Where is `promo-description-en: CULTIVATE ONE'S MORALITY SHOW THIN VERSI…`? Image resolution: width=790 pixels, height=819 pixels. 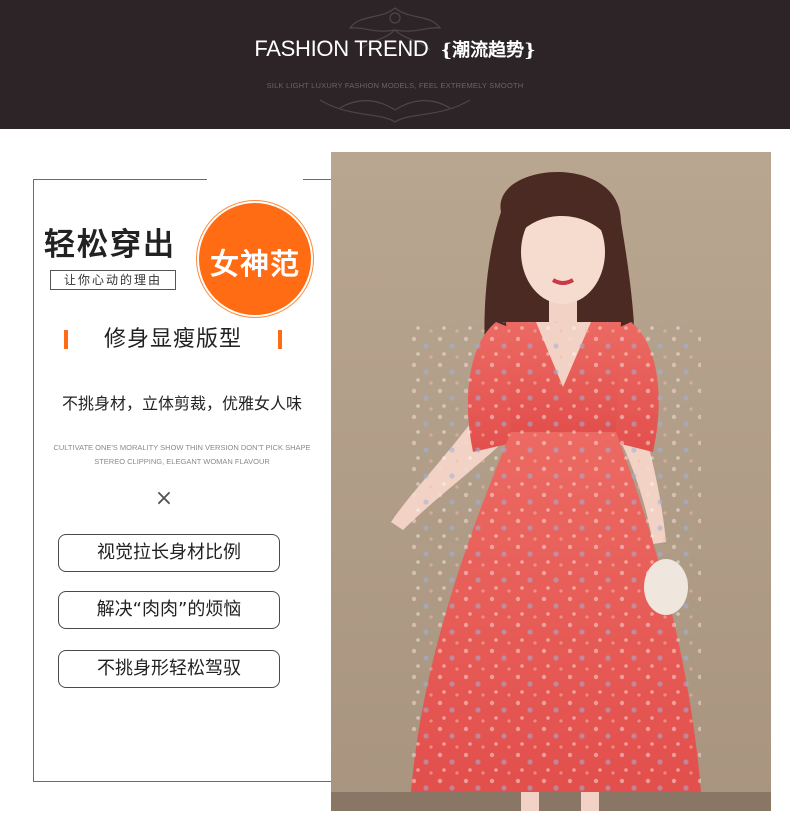
promo-description-en: CULTIVATE ONE'S MORALITY SHOW THIN VERSI… is located at coordinates (182, 455).